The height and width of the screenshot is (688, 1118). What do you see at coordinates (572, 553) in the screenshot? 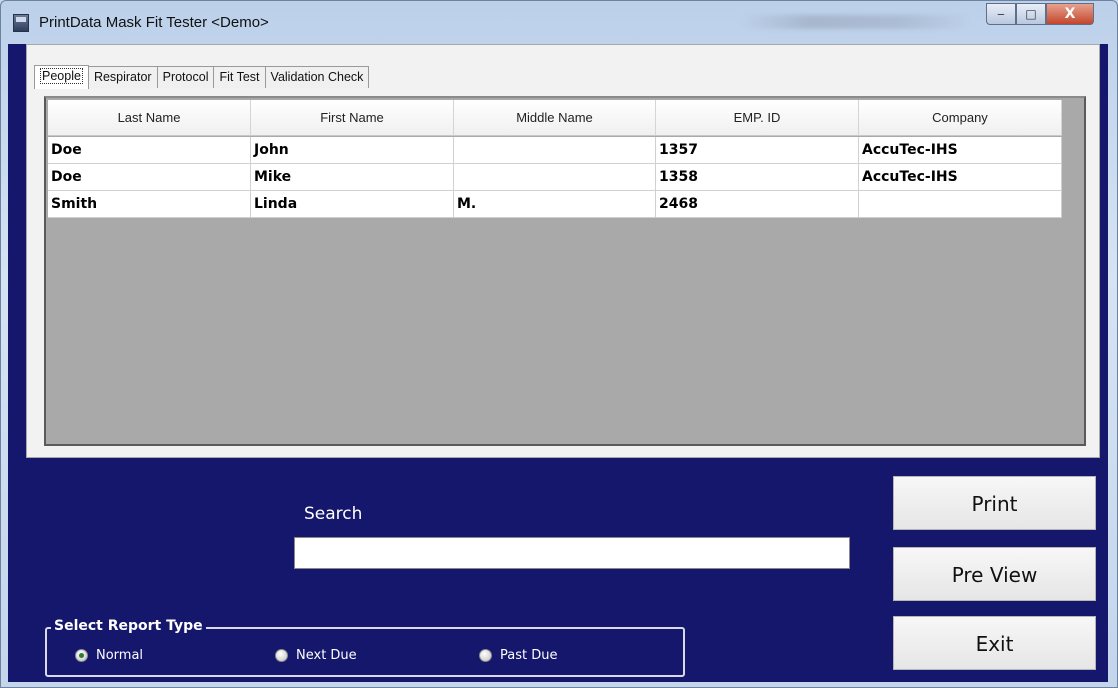
I see `search-input` at bounding box center [572, 553].